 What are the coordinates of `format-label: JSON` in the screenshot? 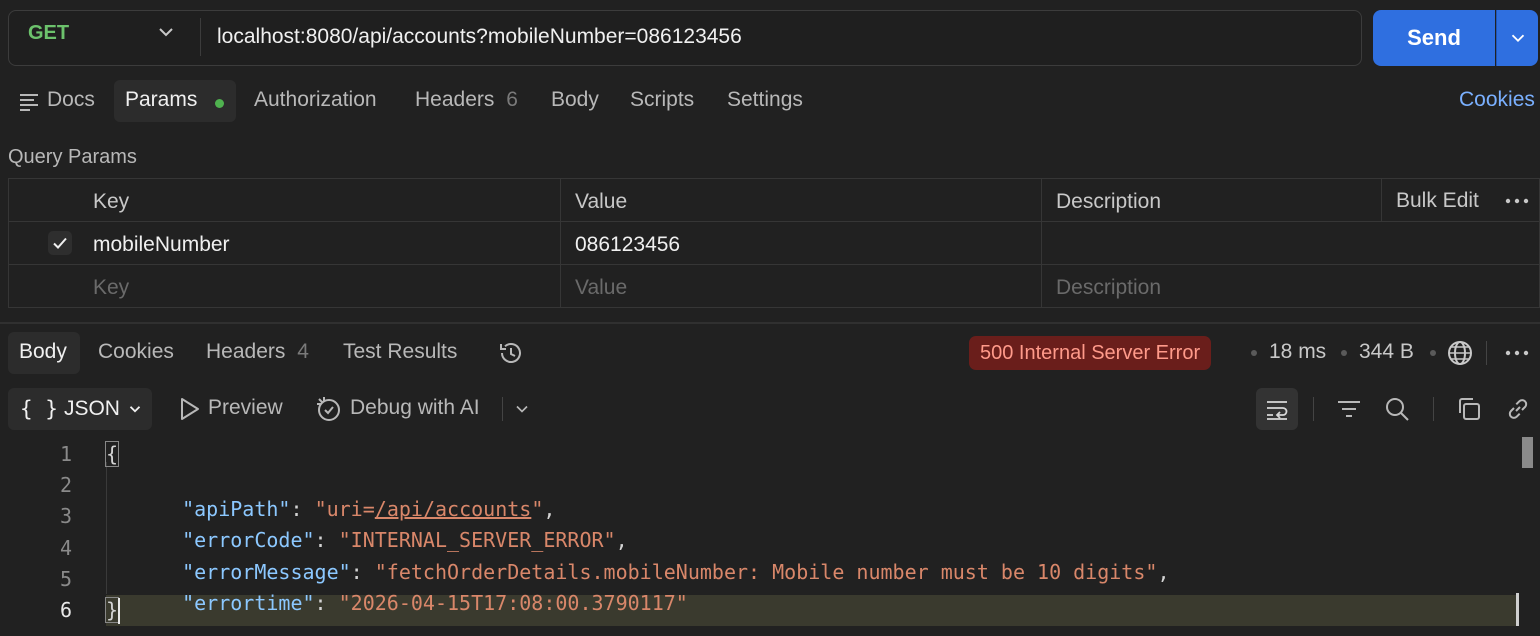 It's located at (91, 408).